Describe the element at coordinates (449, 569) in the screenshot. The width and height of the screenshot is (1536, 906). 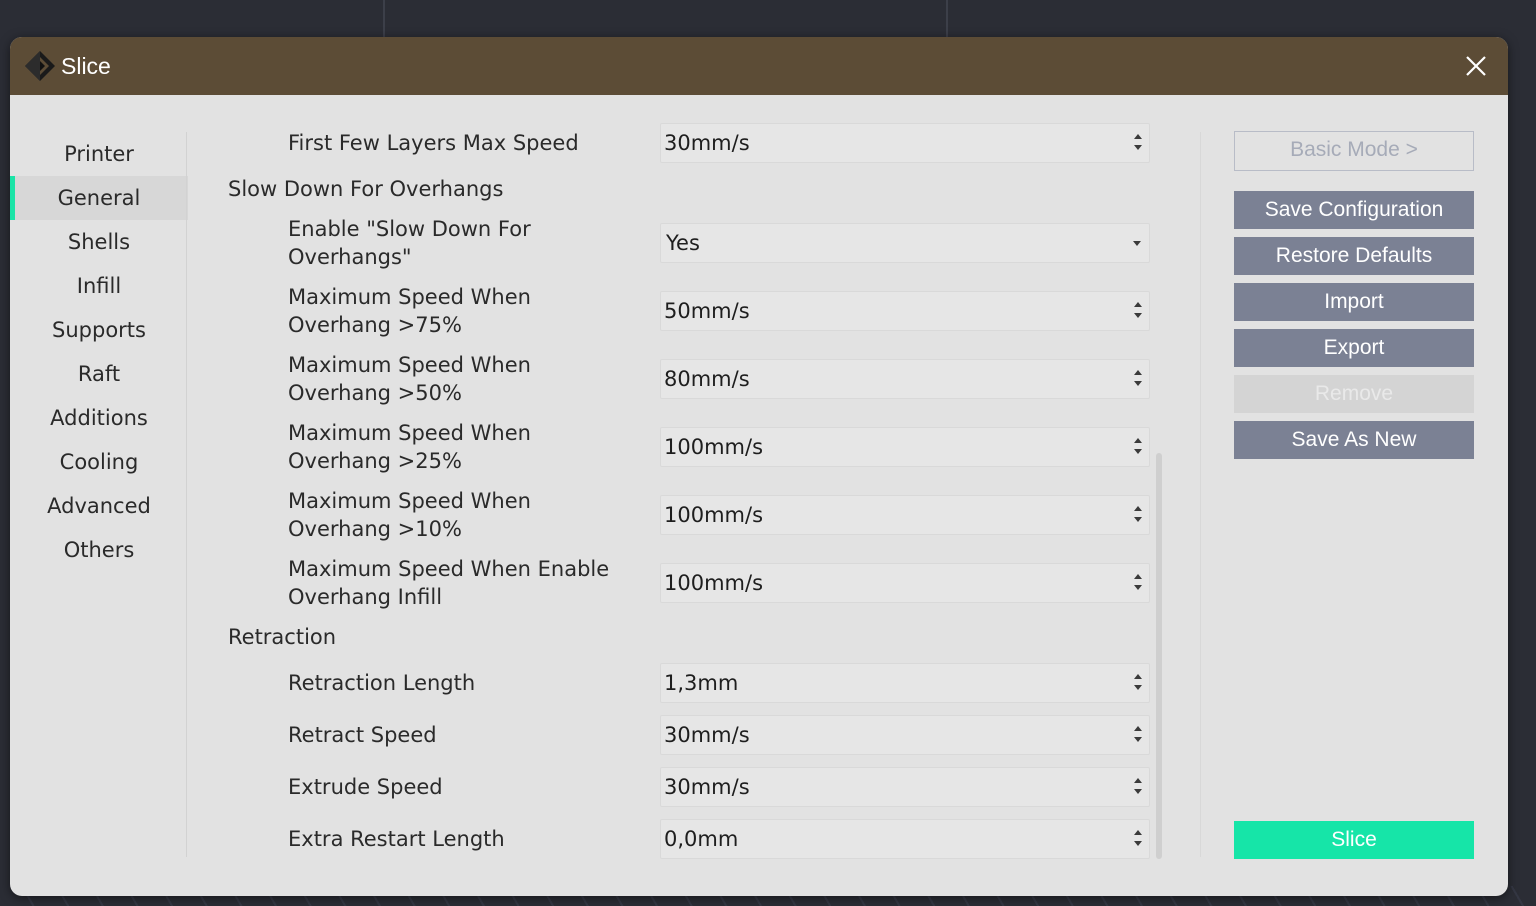
I see `label-line: Maximum Speed When Enable` at that location.